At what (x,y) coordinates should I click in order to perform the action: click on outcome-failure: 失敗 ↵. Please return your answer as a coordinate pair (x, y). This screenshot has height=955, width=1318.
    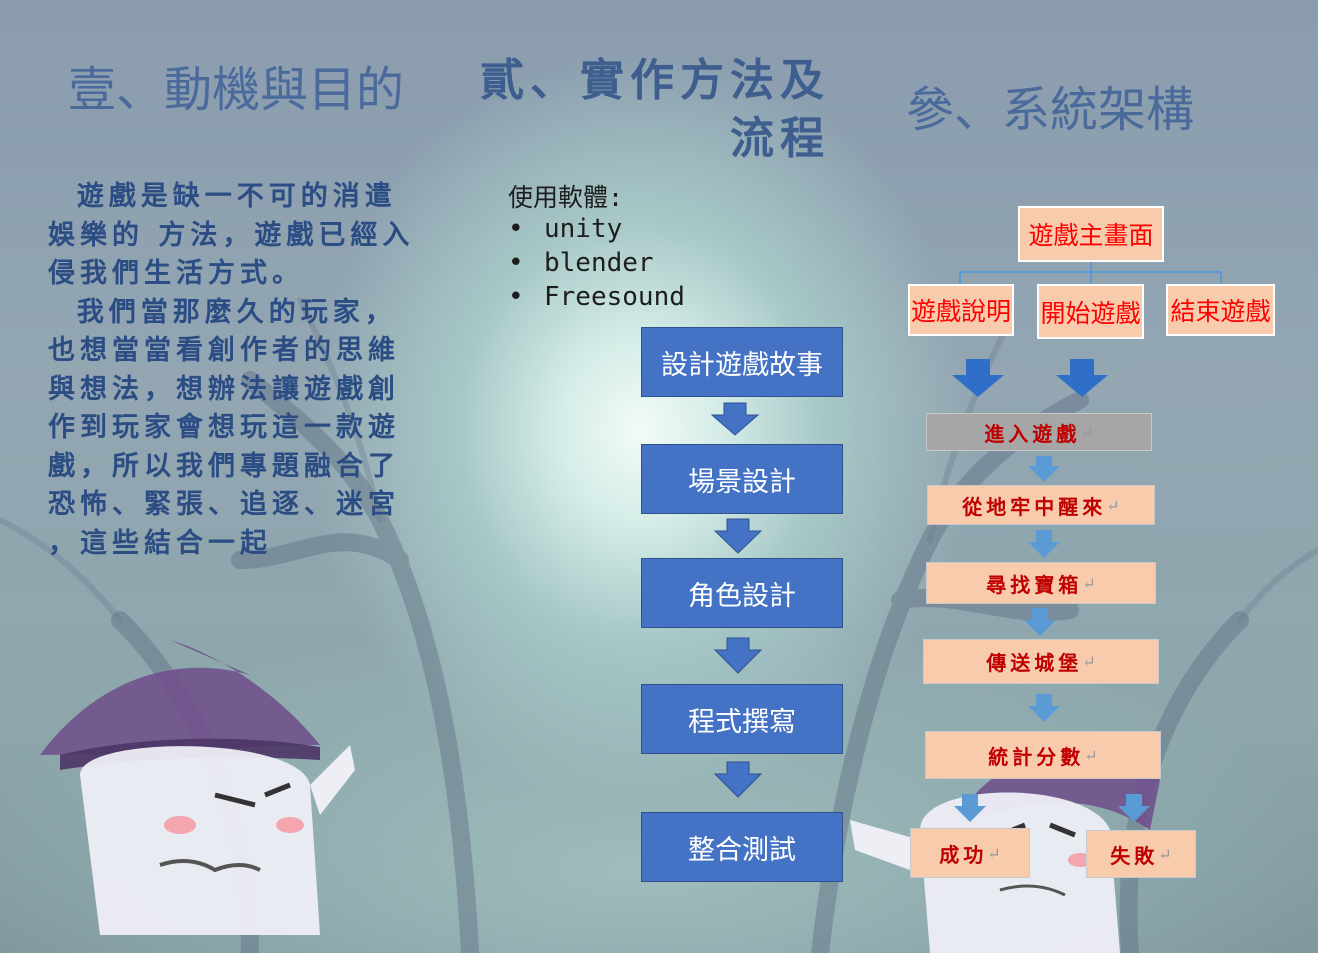
    Looking at the image, I should click on (1141, 854).